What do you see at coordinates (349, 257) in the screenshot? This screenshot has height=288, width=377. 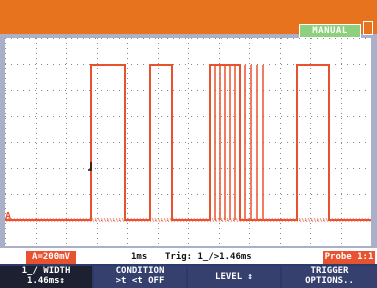 I see `probe-badge: Probe 1:1` at bounding box center [349, 257].